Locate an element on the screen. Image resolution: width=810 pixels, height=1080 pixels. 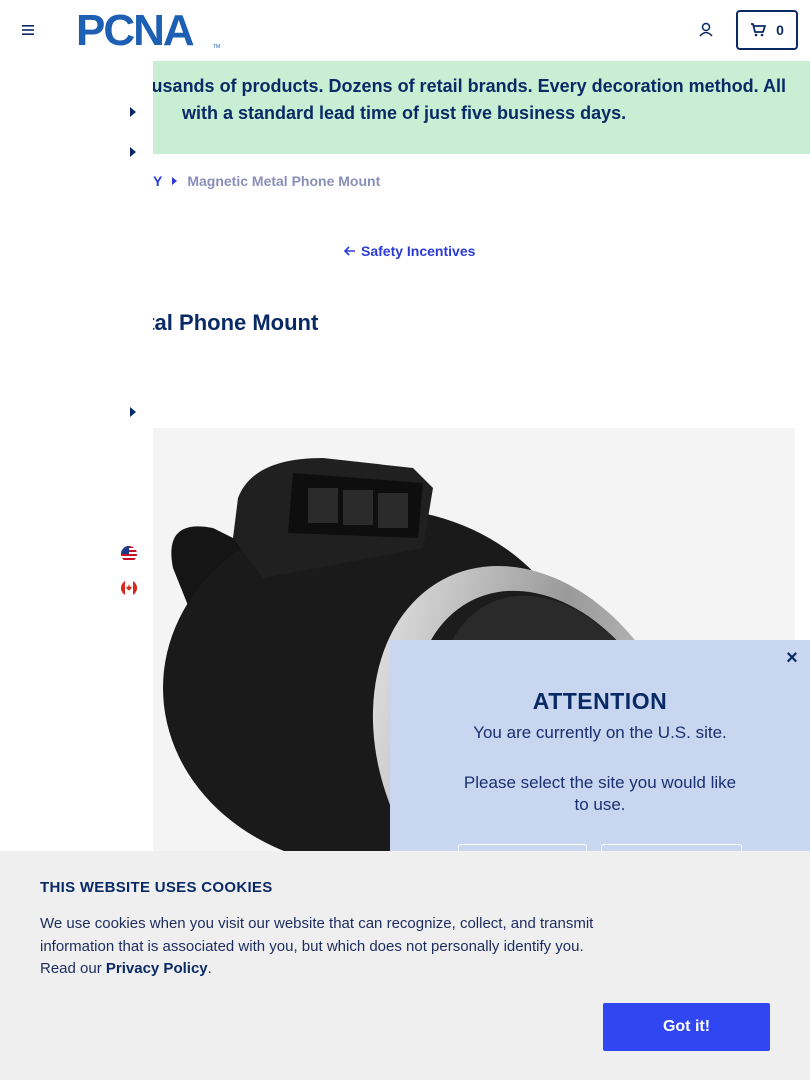
cart-button: 0 is located at coordinates (767, 30).